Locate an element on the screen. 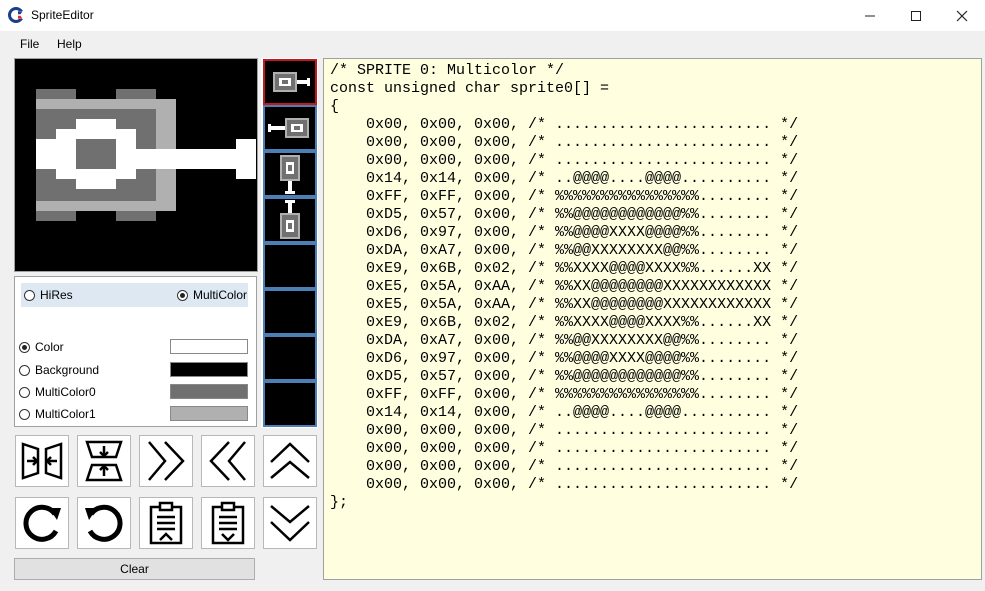 This screenshot has height=591, width=985. code-line: const unsigned char sprite0[] = is located at coordinates (470, 88).